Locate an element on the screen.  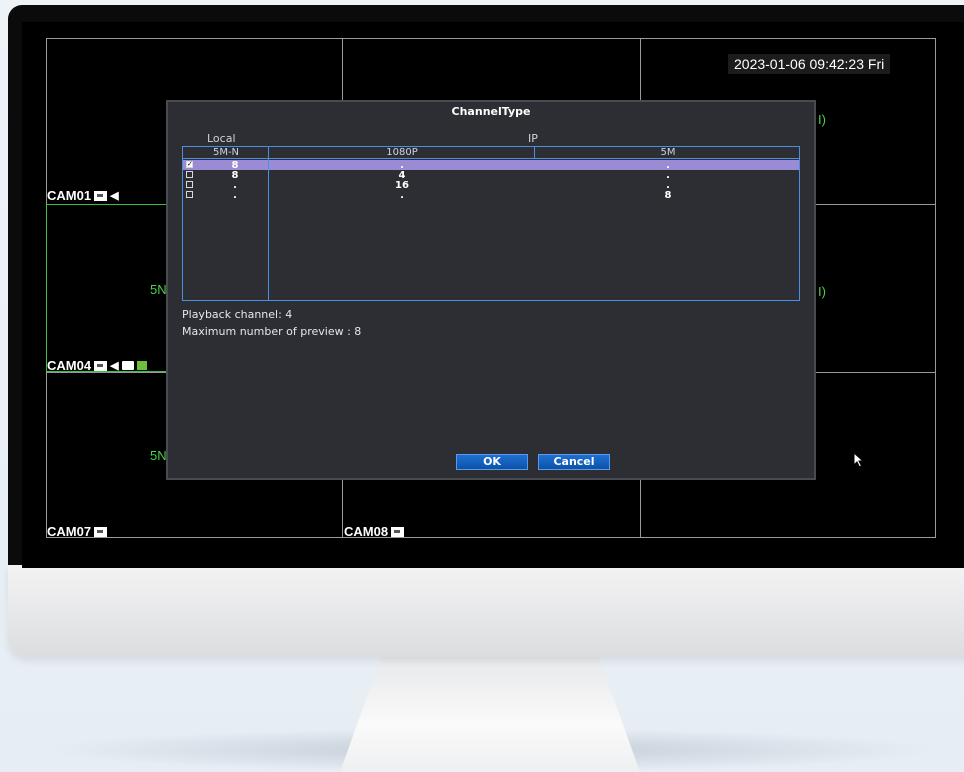
camera-tile-cam08: CAM08 is located at coordinates (374, 531).